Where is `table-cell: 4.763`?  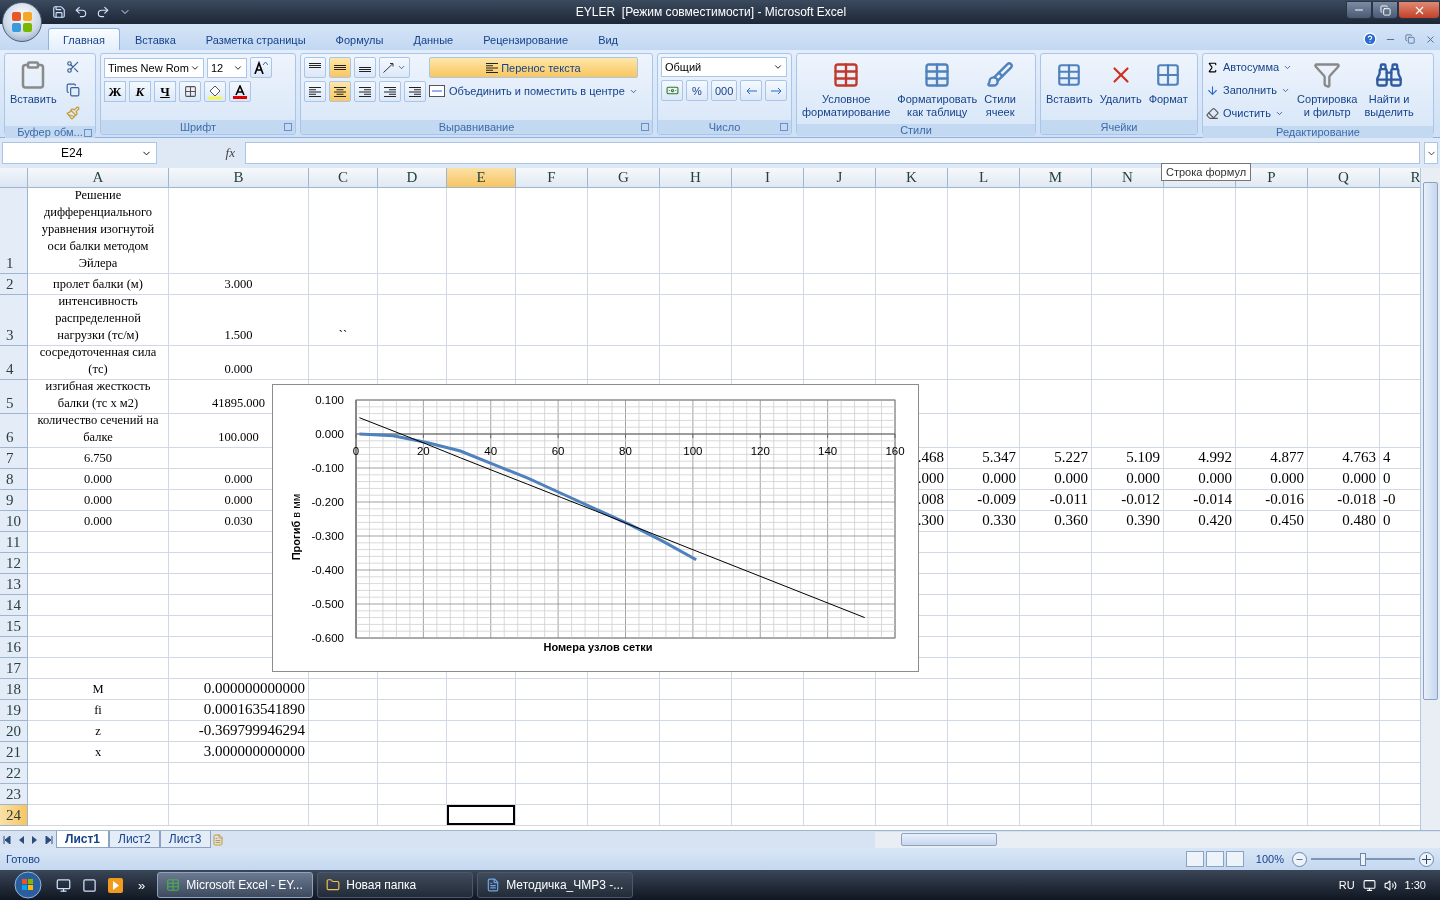
table-cell: 4.763 is located at coordinates (1344, 458).